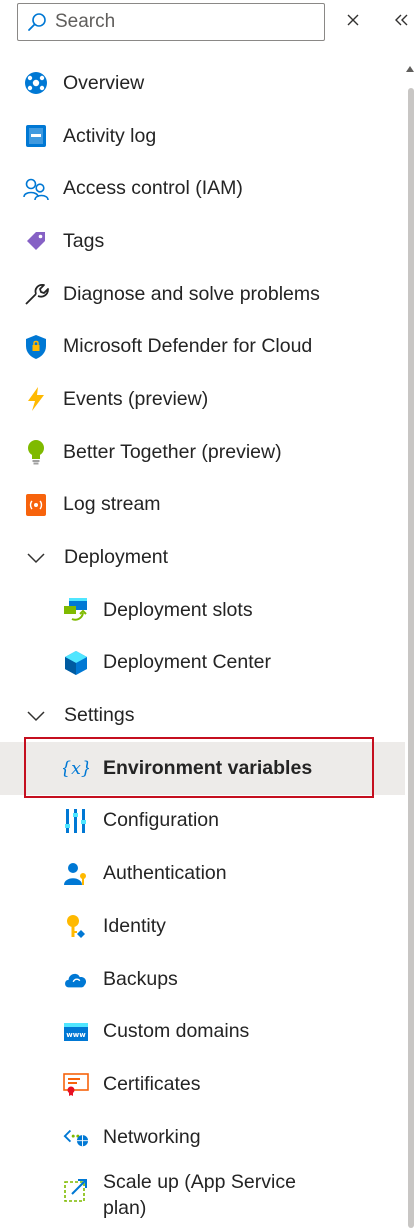  I want to click on certificate-icon, so click(76, 1084).